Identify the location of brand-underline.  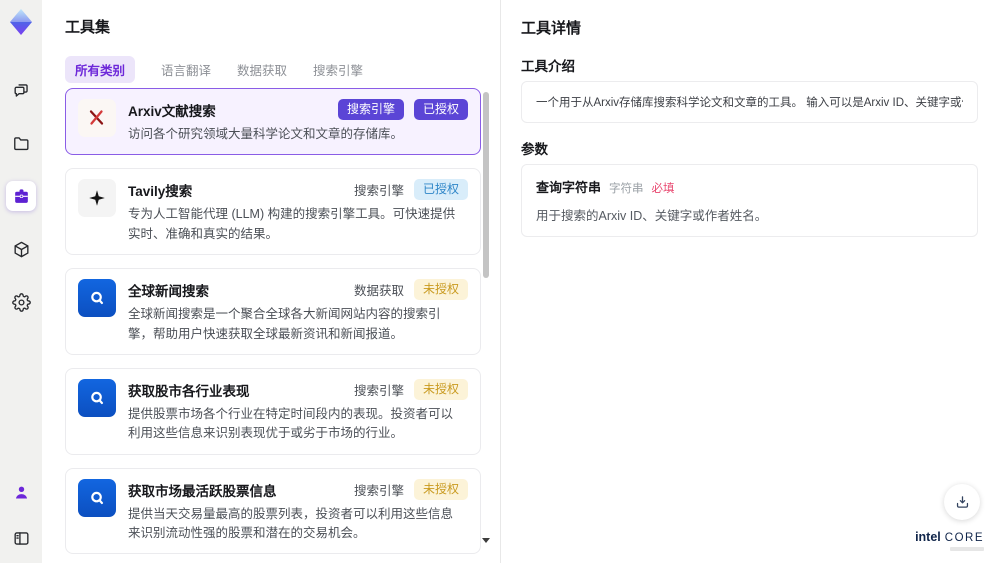
(967, 549).